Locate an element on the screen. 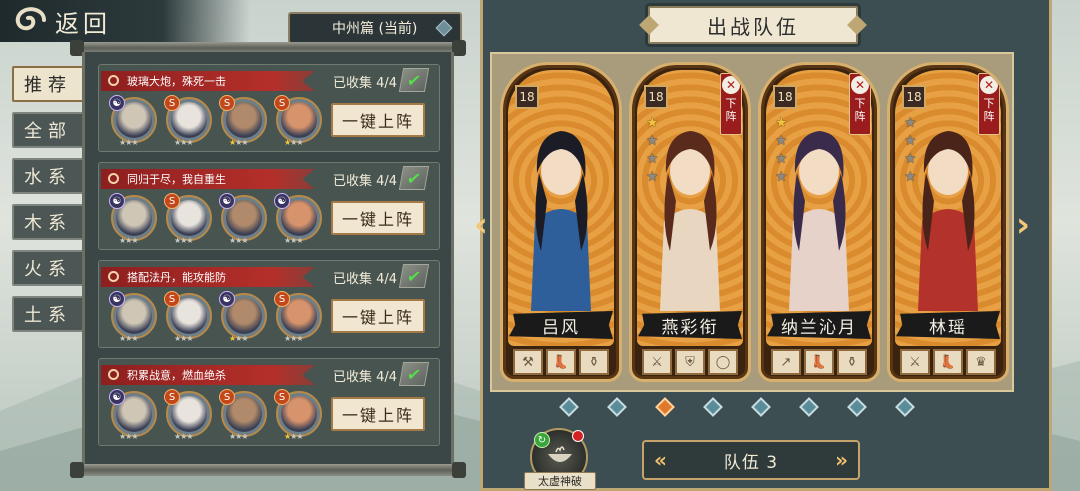 The width and height of the screenshot is (1080, 491). tab-wood: 木系 is located at coordinates (48, 222).